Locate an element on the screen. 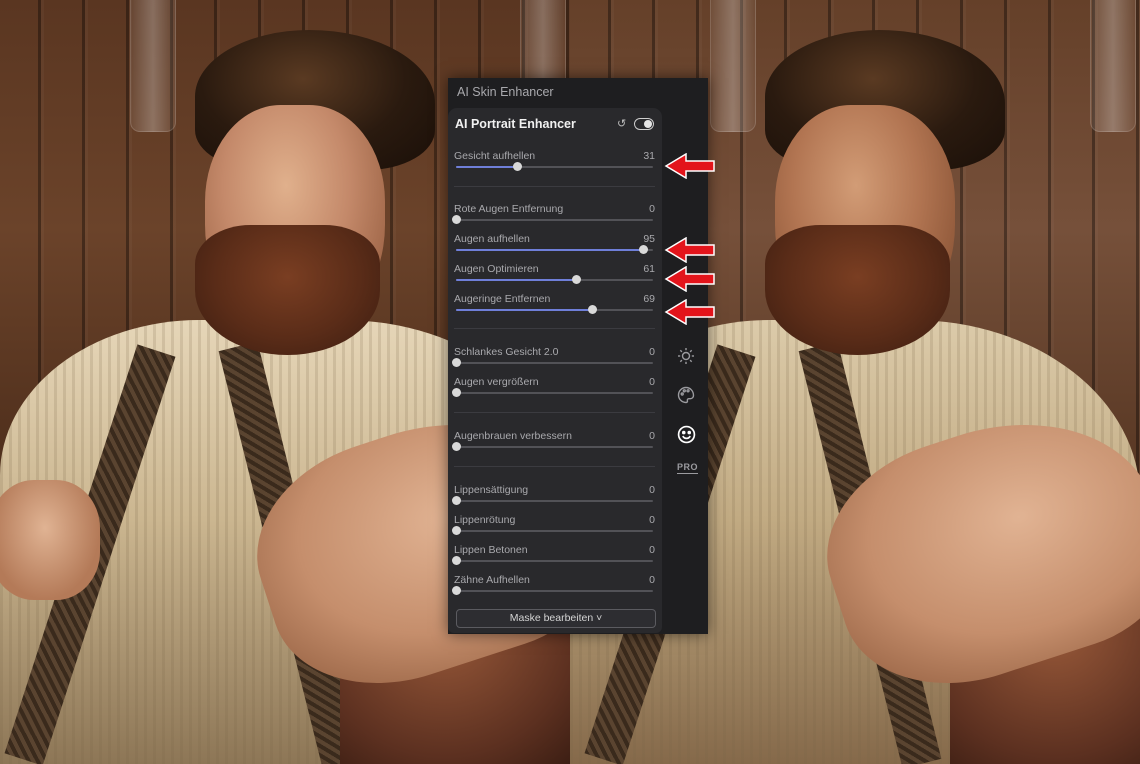 This screenshot has width=1140, height=764. slider-label: Augeringe Entfernen is located at coordinates (502, 299).